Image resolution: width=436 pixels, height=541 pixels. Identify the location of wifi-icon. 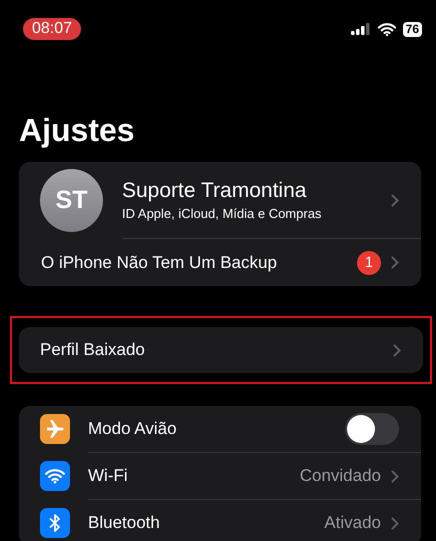
(387, 29).